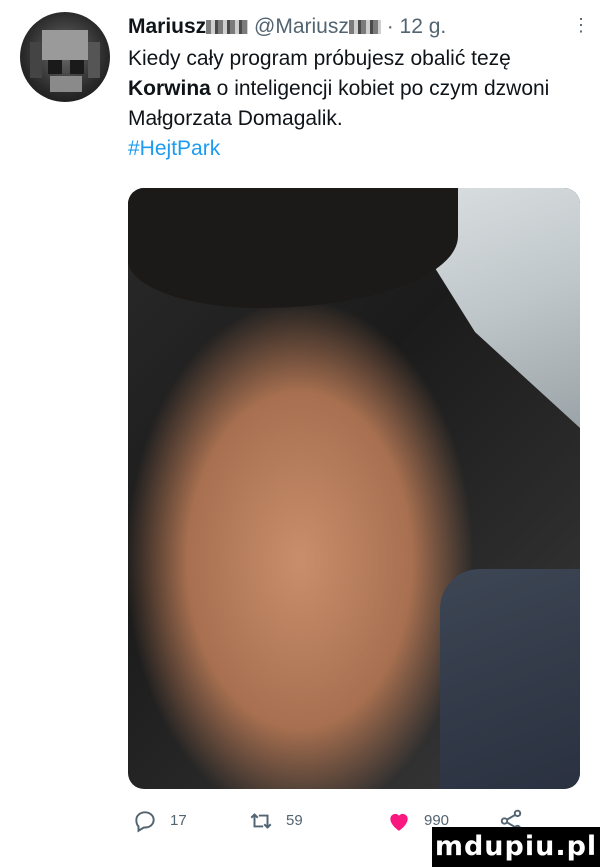  What do you see at coordinates (294, 820) in the screenshot?
I see `retweet-count: 59` at bounding box center [294, 820].